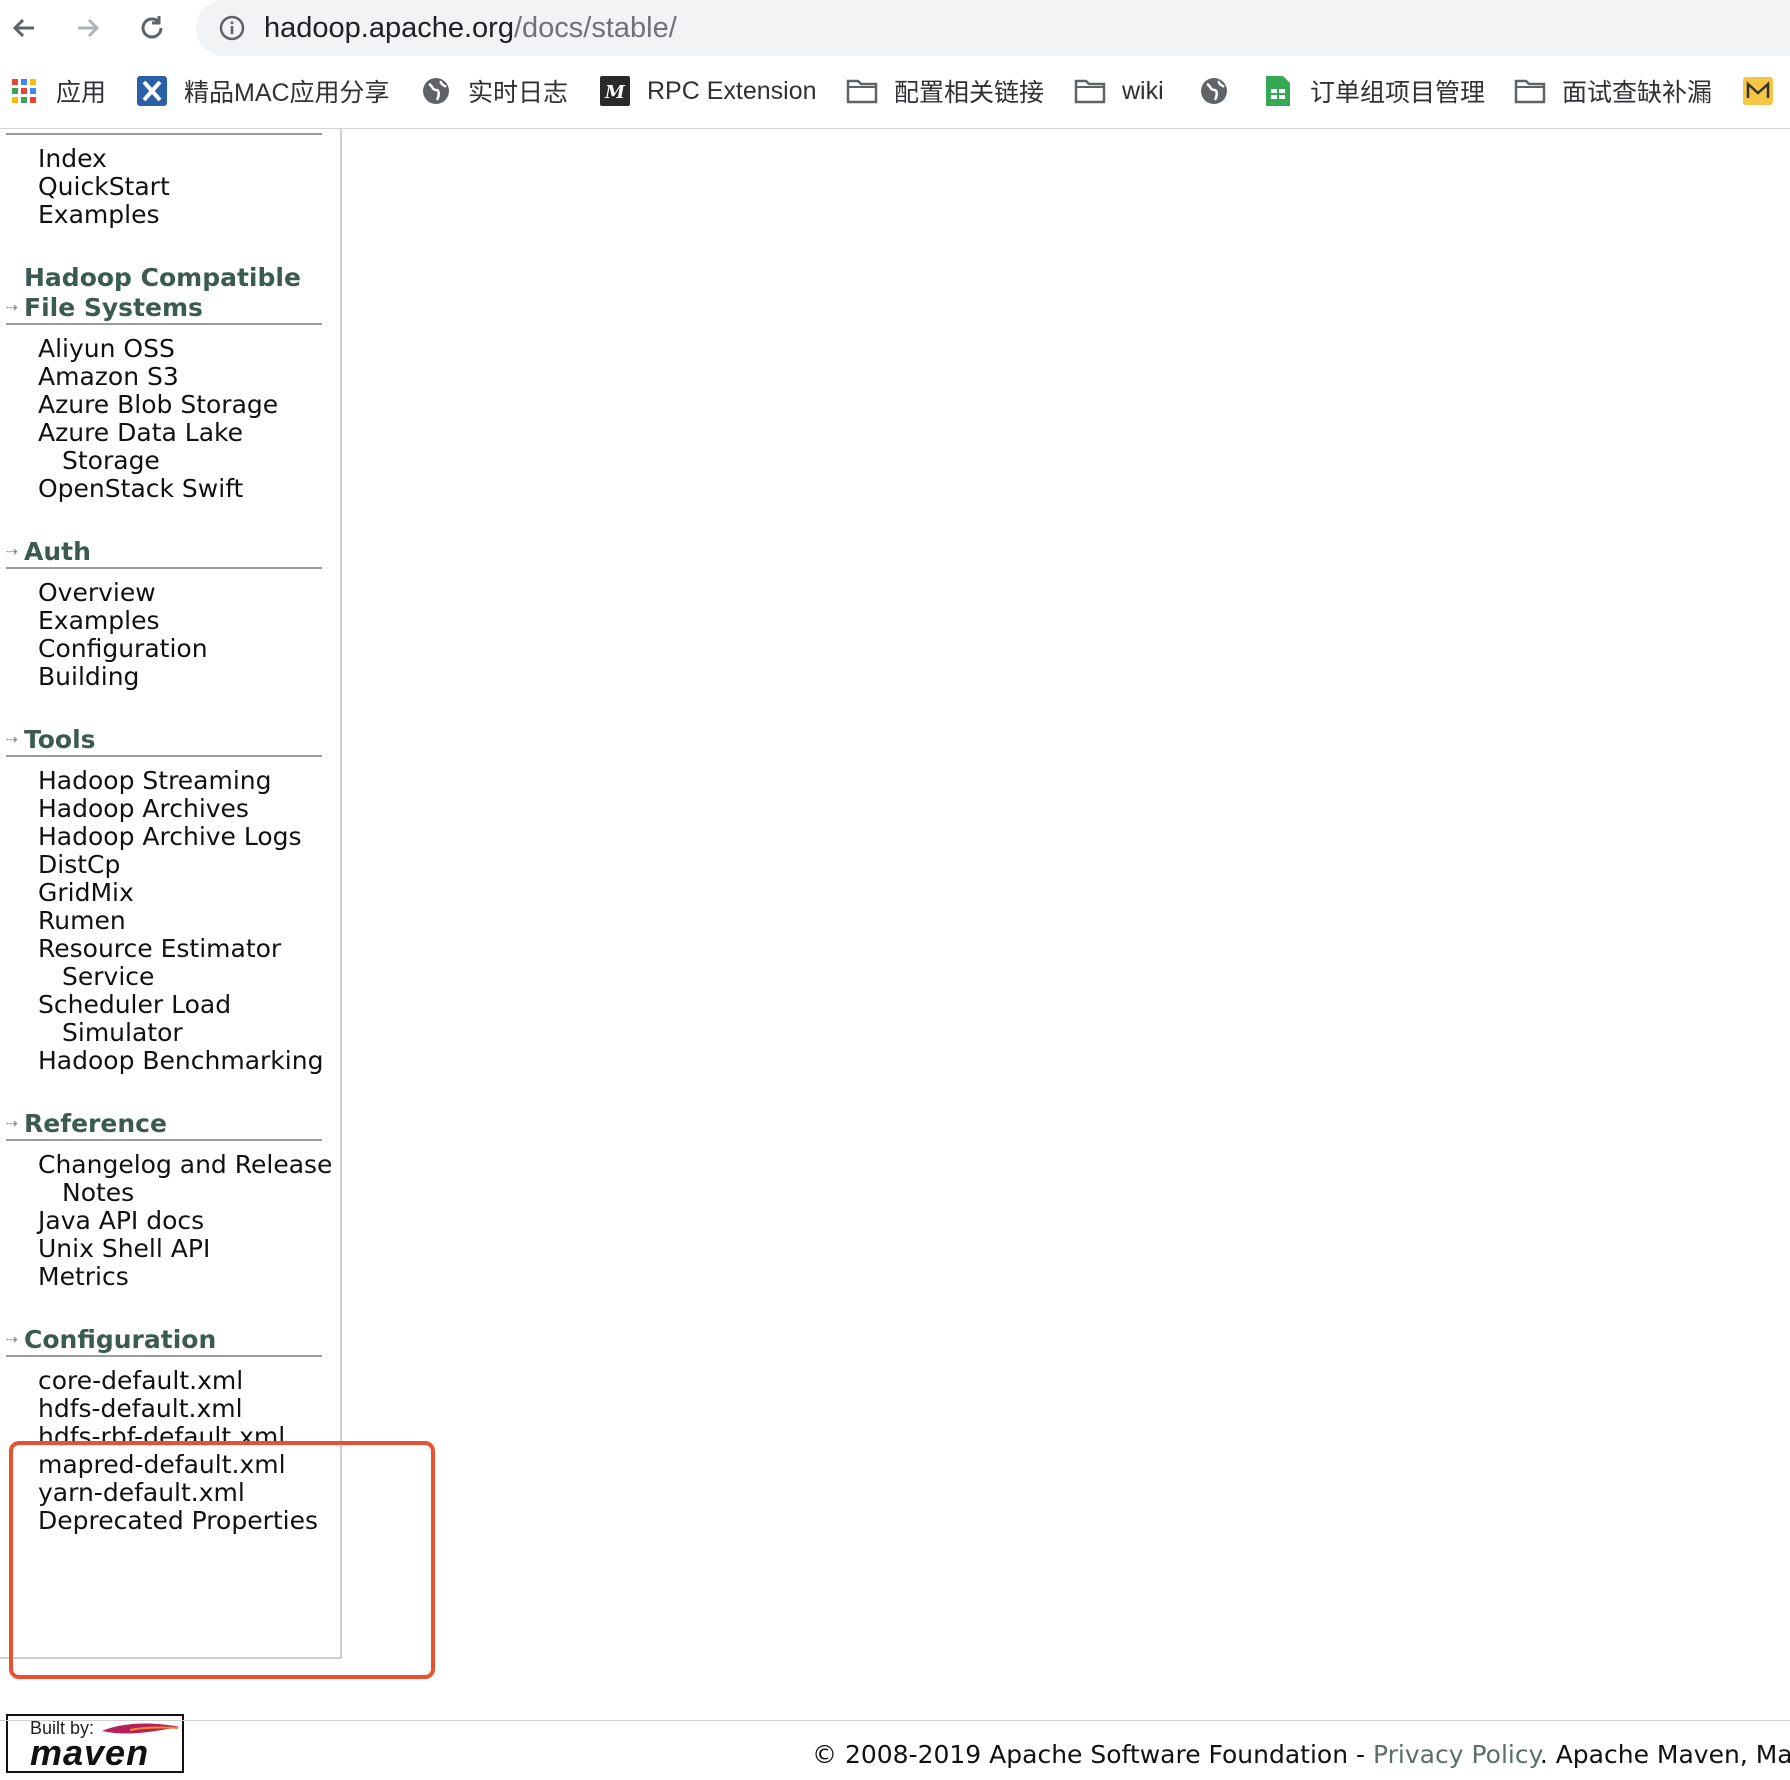  I want to click on nav-link-metrics: Metrics, so click(83, 1277).